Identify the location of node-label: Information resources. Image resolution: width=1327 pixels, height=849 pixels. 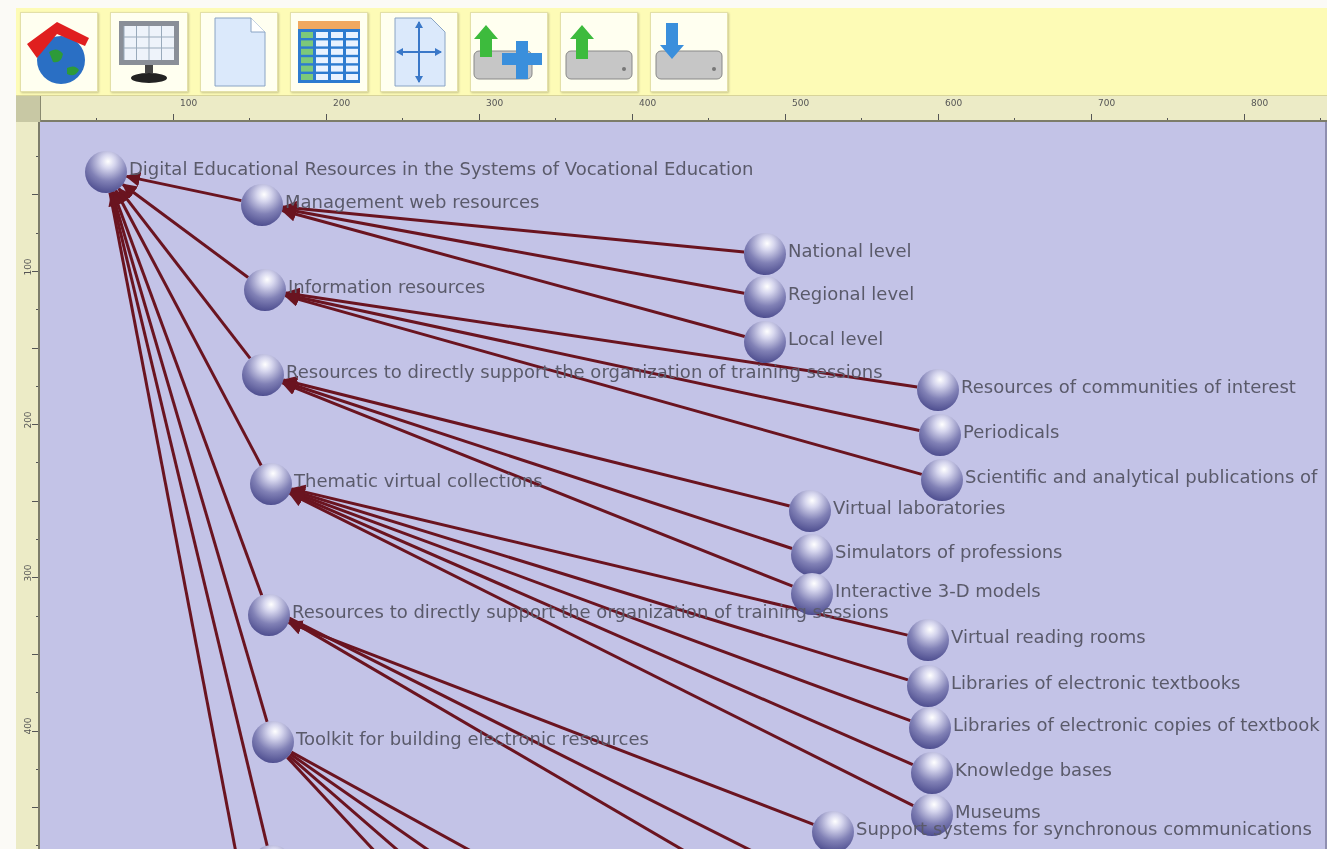
(387, 287).